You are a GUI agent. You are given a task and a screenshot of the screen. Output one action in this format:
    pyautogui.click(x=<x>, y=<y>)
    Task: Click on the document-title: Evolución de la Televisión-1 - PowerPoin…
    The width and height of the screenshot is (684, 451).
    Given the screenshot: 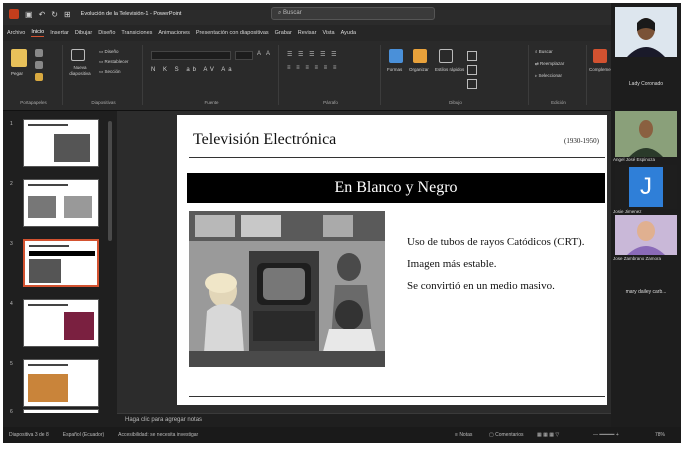 What is the action you would take?
    pyautogui.click(x=131, y=14)
    